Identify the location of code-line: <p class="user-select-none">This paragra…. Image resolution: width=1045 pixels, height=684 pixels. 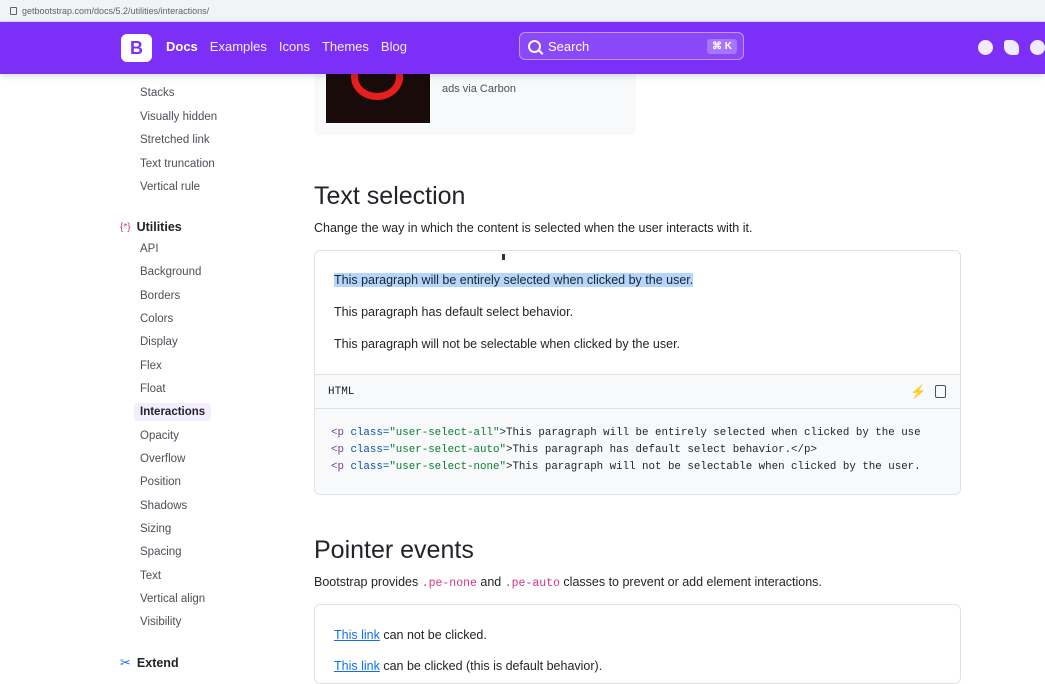
(626, 467).